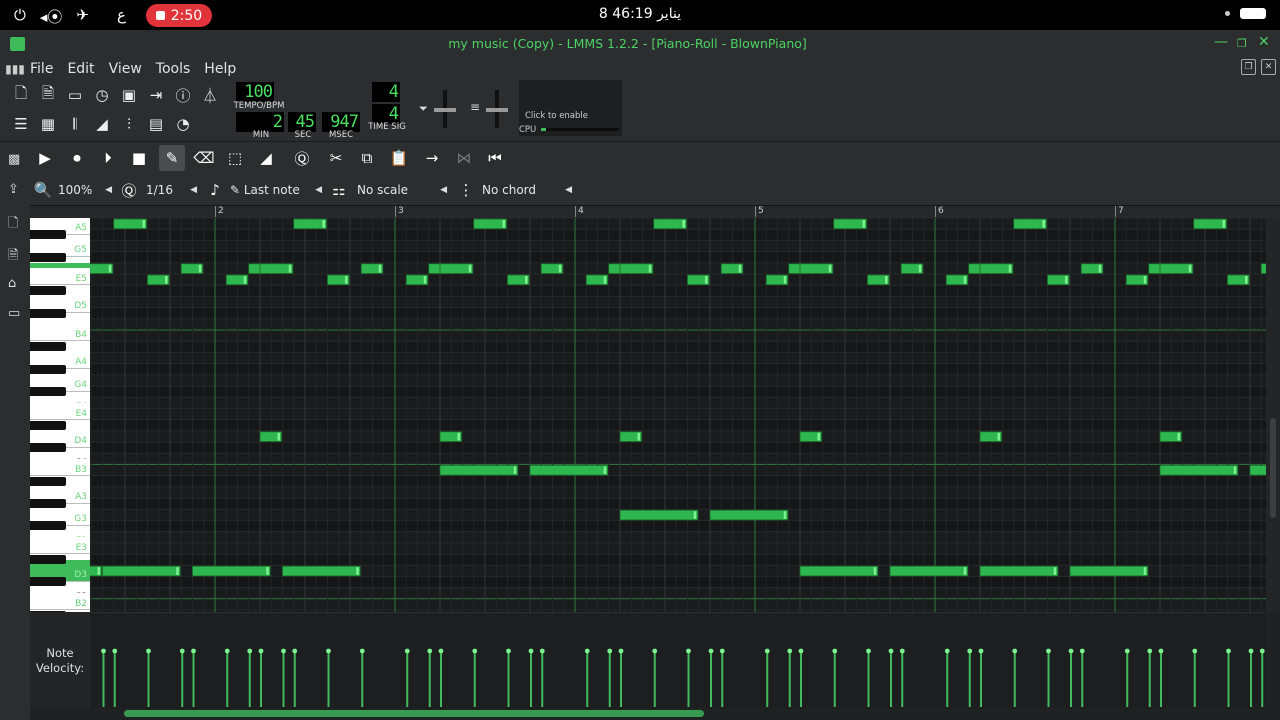 The height and width of the screenshot is (720, 1280). I want to click on play-icon: ▶, so click(45, 158).